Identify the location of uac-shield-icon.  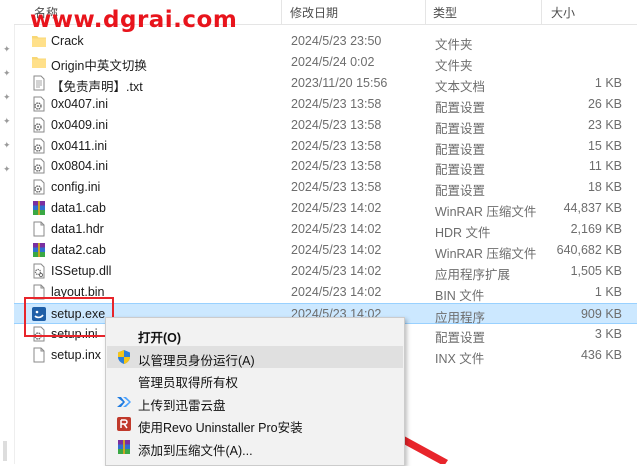
(124, 357).